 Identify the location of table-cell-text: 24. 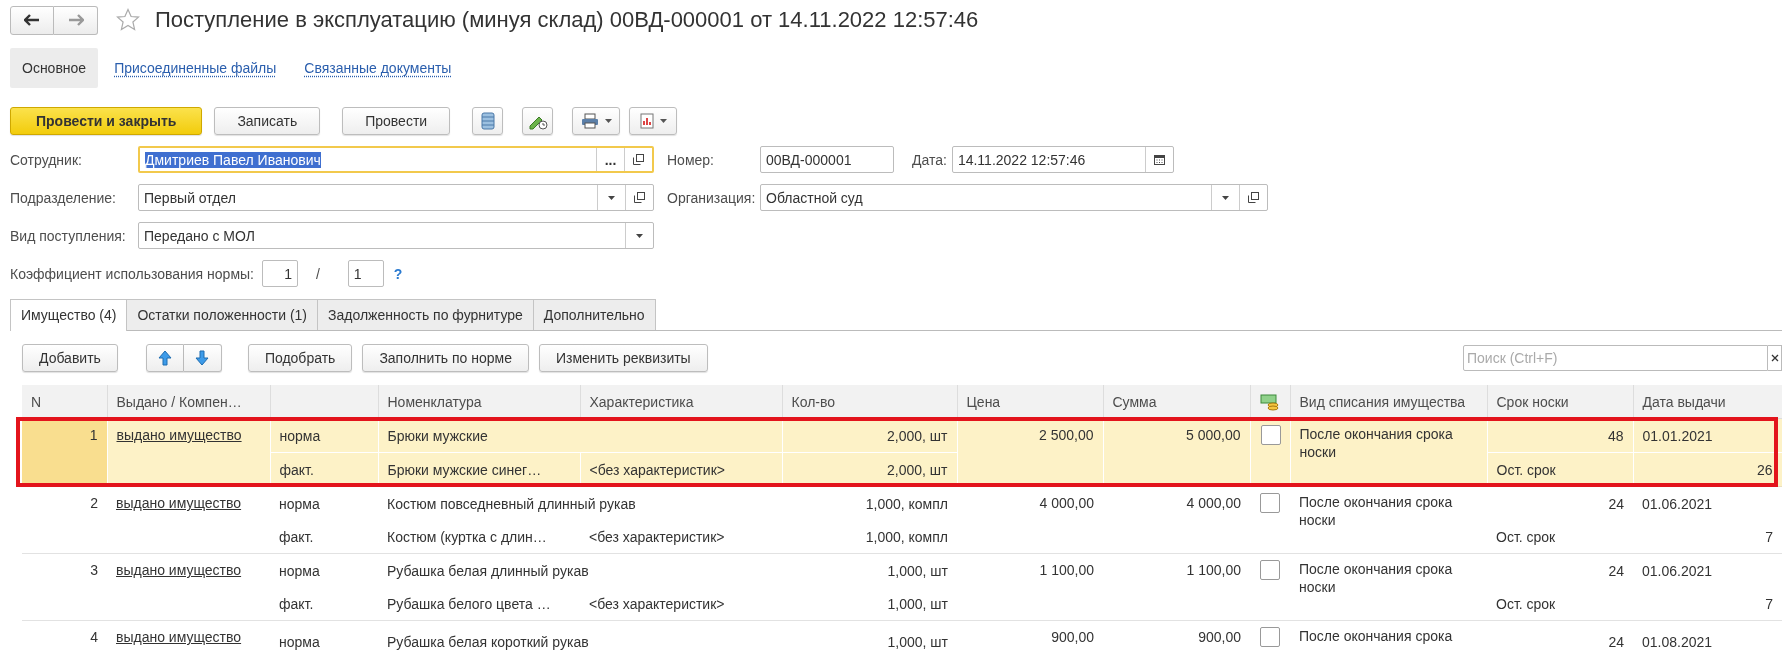
(1616, 504).